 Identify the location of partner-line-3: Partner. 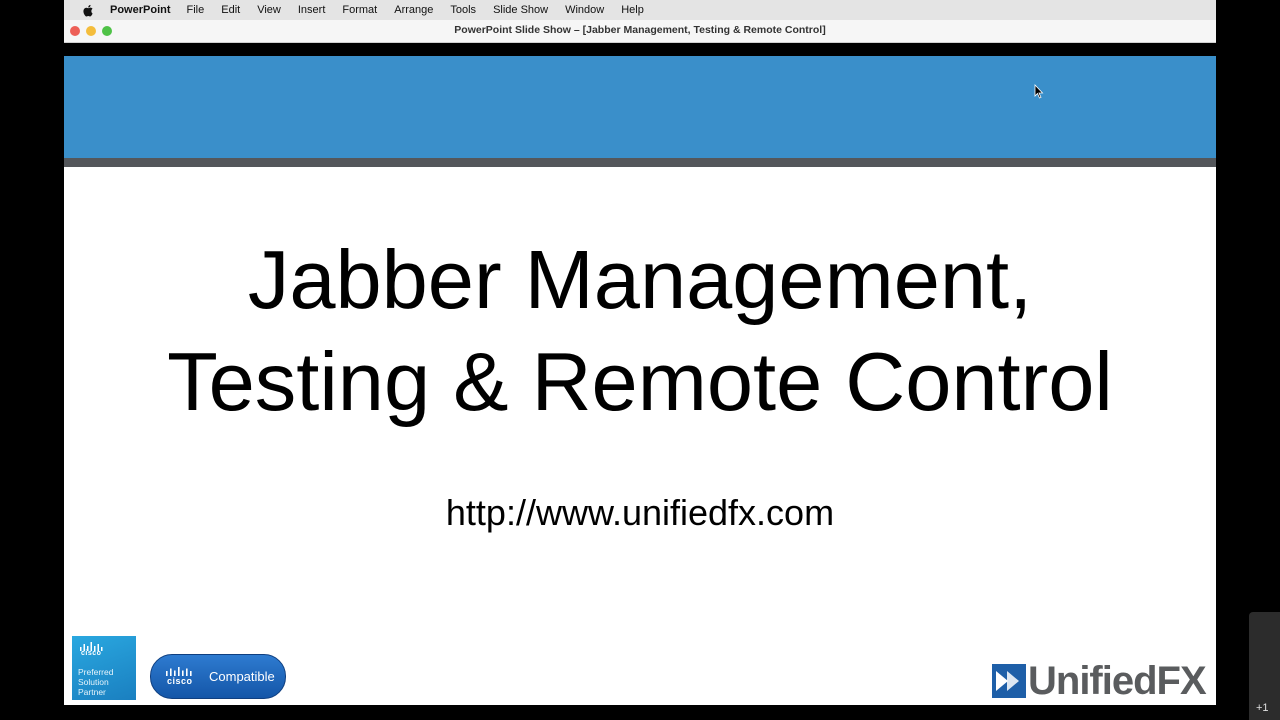
(92, 692).